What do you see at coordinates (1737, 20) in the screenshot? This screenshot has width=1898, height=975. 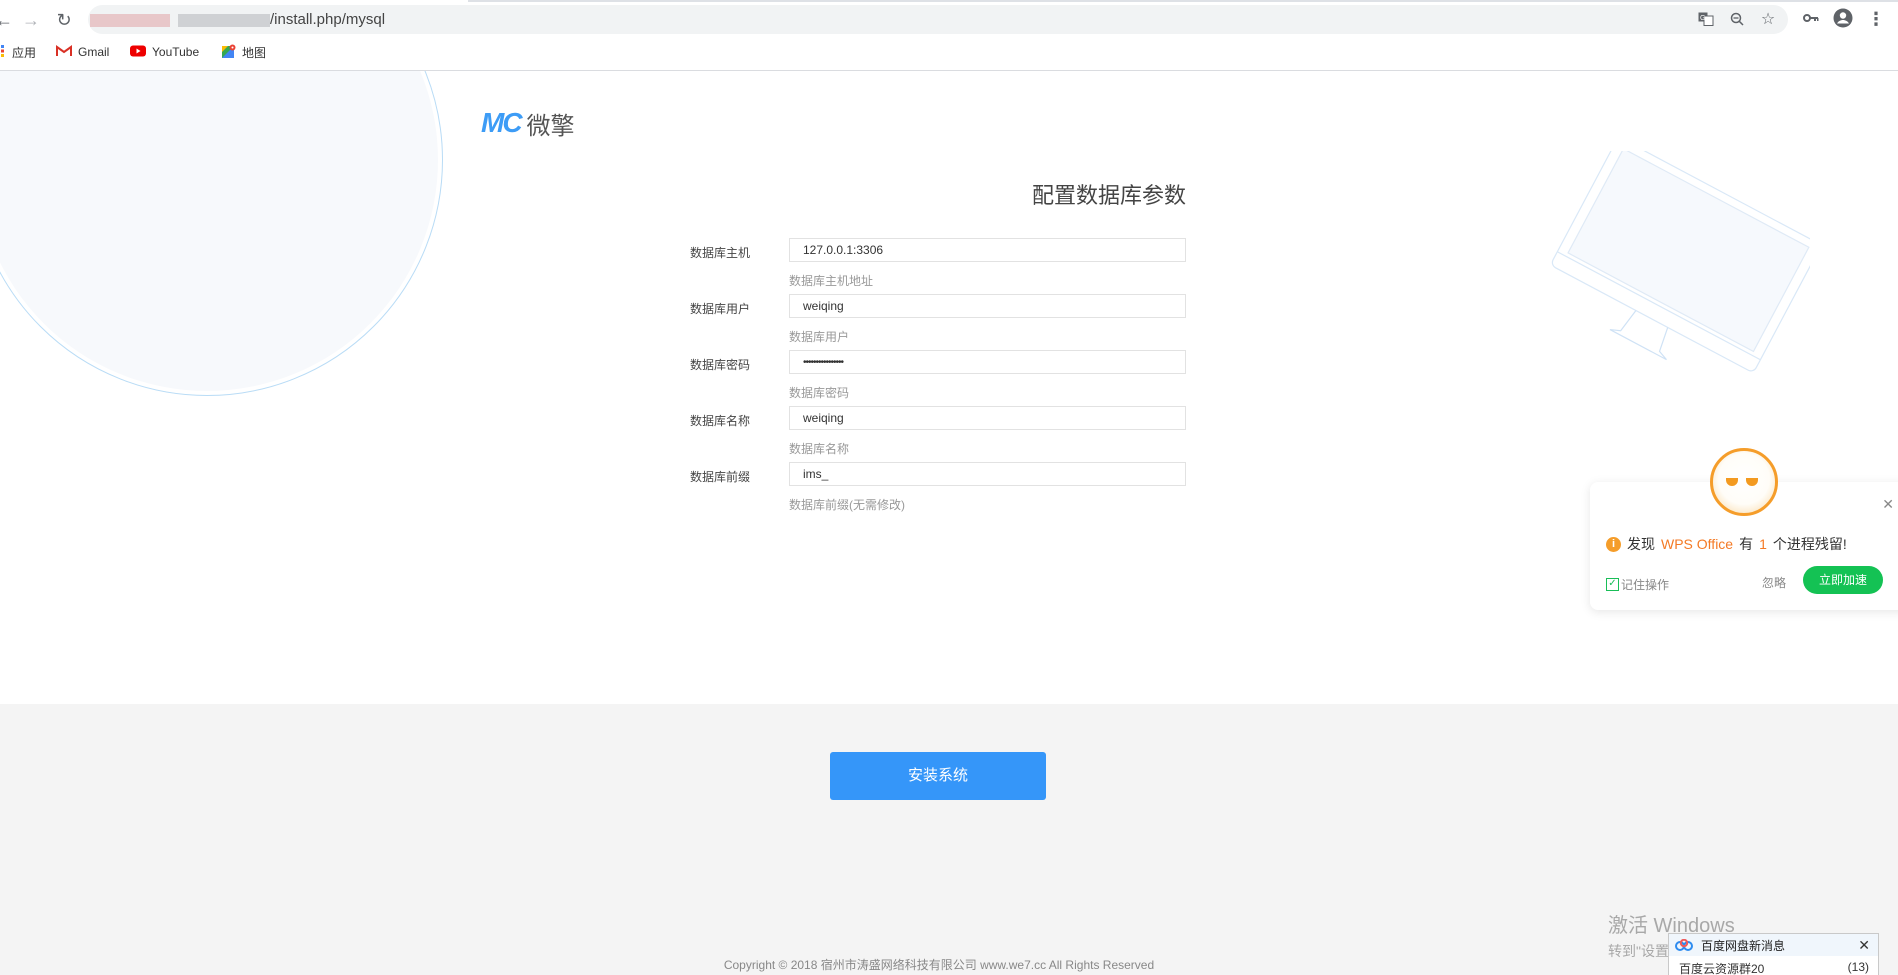 I see `zoom-icon` at bounding box center [1737, 20].